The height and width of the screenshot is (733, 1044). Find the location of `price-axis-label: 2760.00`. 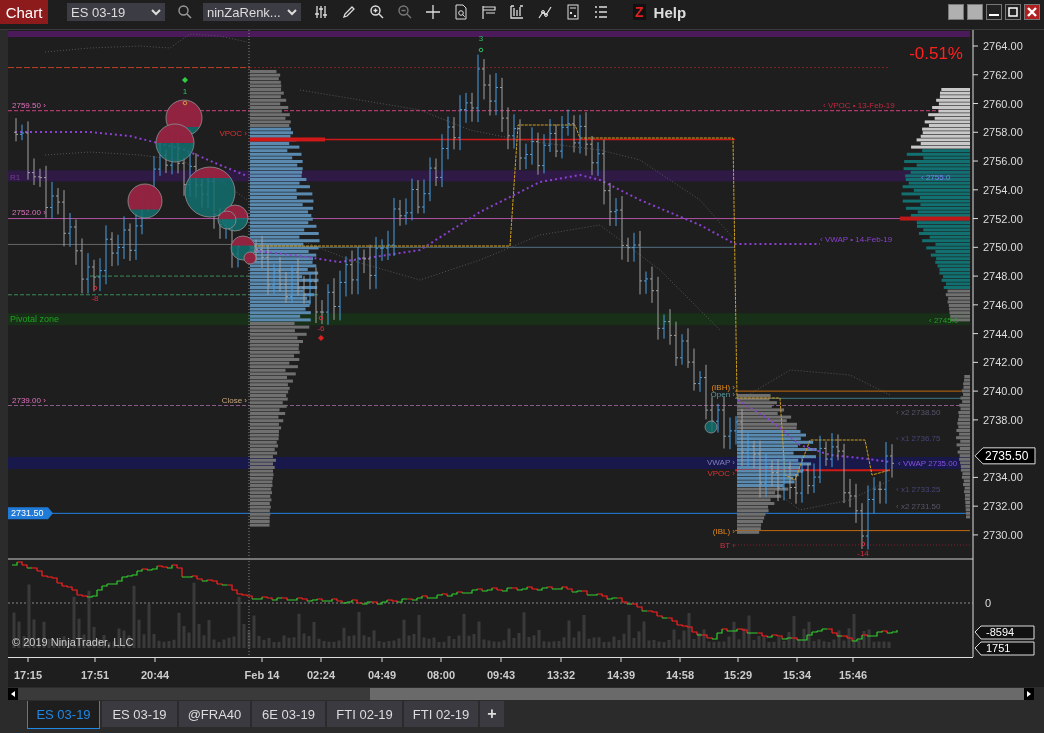

price-axis-label: 2760.00 is located at coordinates (1003, 103).